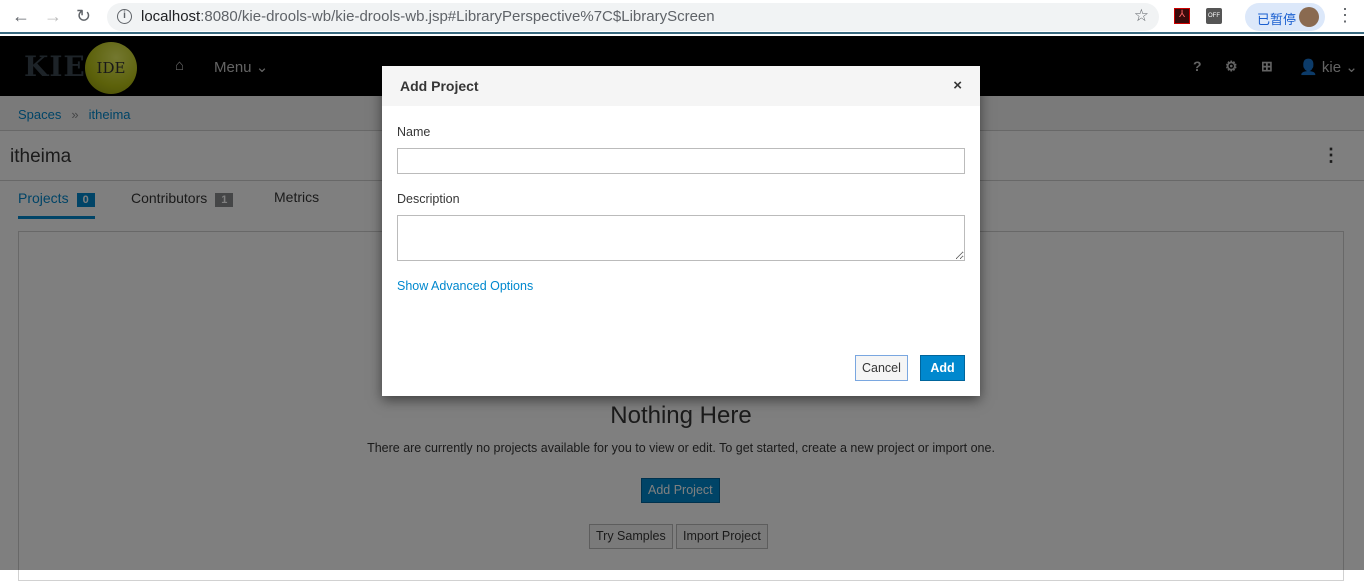  Describe the element at coordinates (53, 16) in the screenshot. I see `forward-icon: →` at that location.